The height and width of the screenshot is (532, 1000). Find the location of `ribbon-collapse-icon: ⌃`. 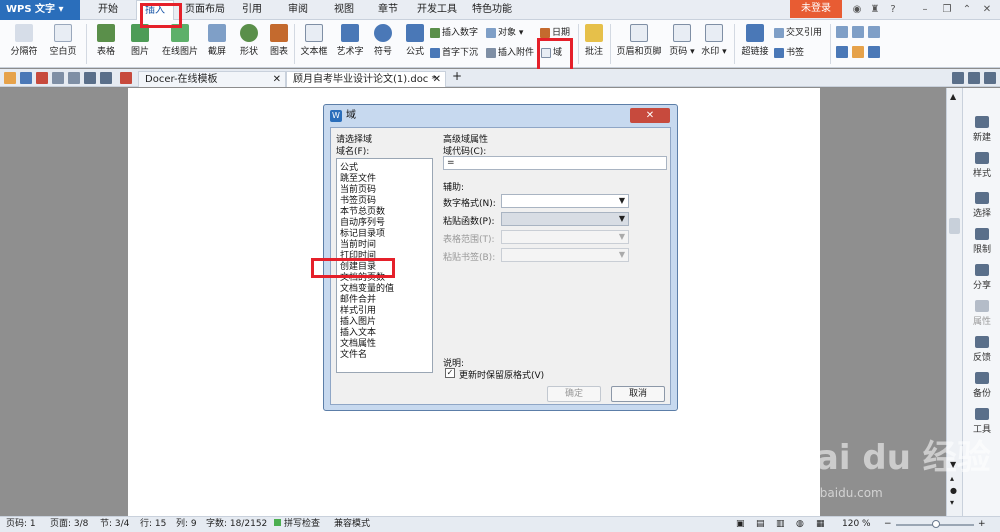

ribbon-collapse-icon: ⌃ is located at coordinates (967, 10).